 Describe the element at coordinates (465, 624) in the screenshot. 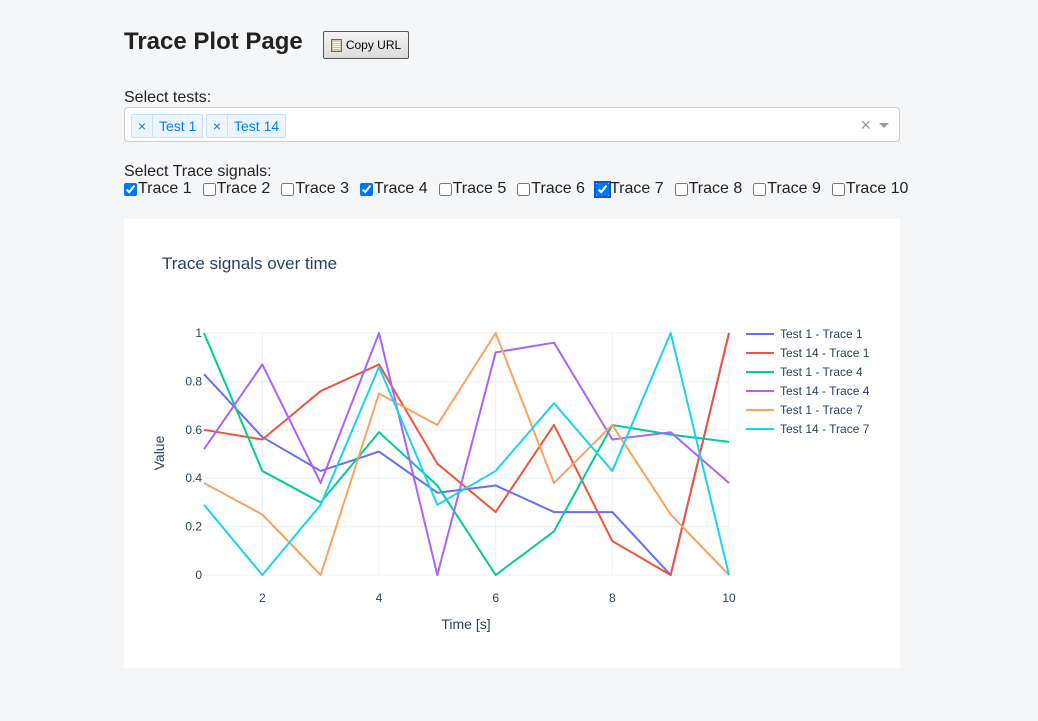

I see `x-axis-title: Time [s]` at that location.